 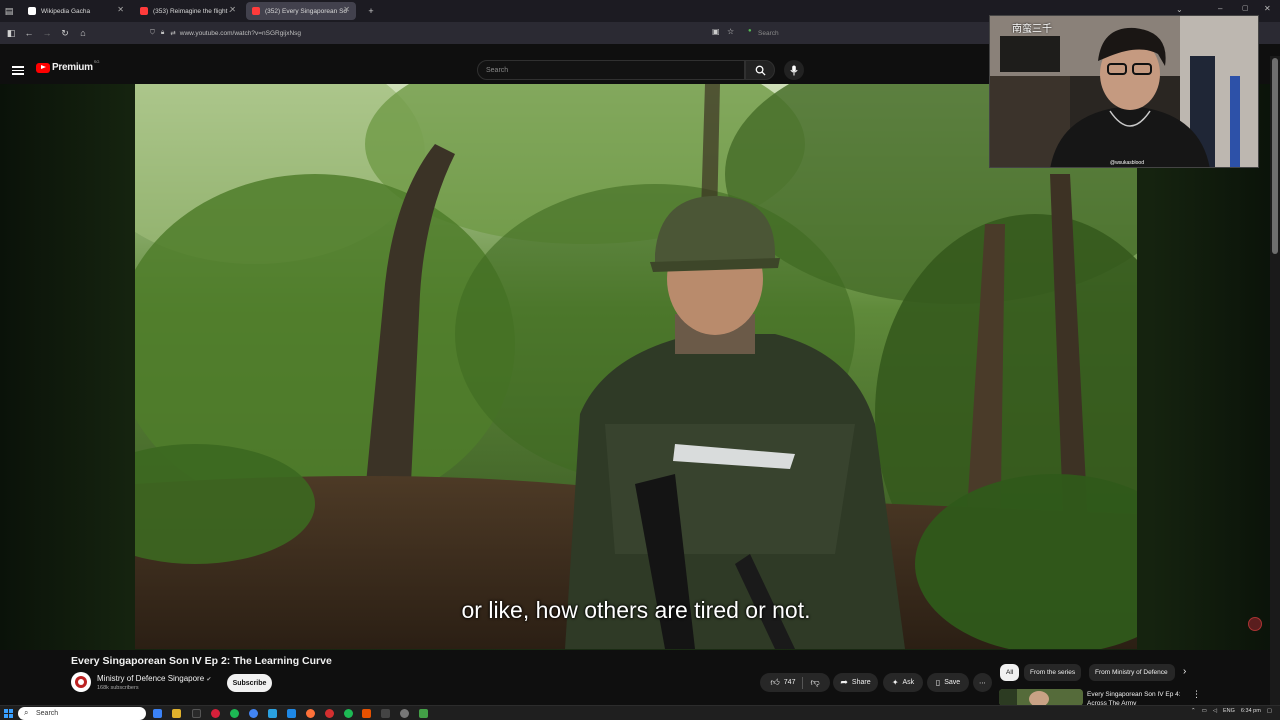 What do you see at coordinates (209, 680) in the screenshot?
I see `verified-icon: ✔` at bounding box center [209, 680].